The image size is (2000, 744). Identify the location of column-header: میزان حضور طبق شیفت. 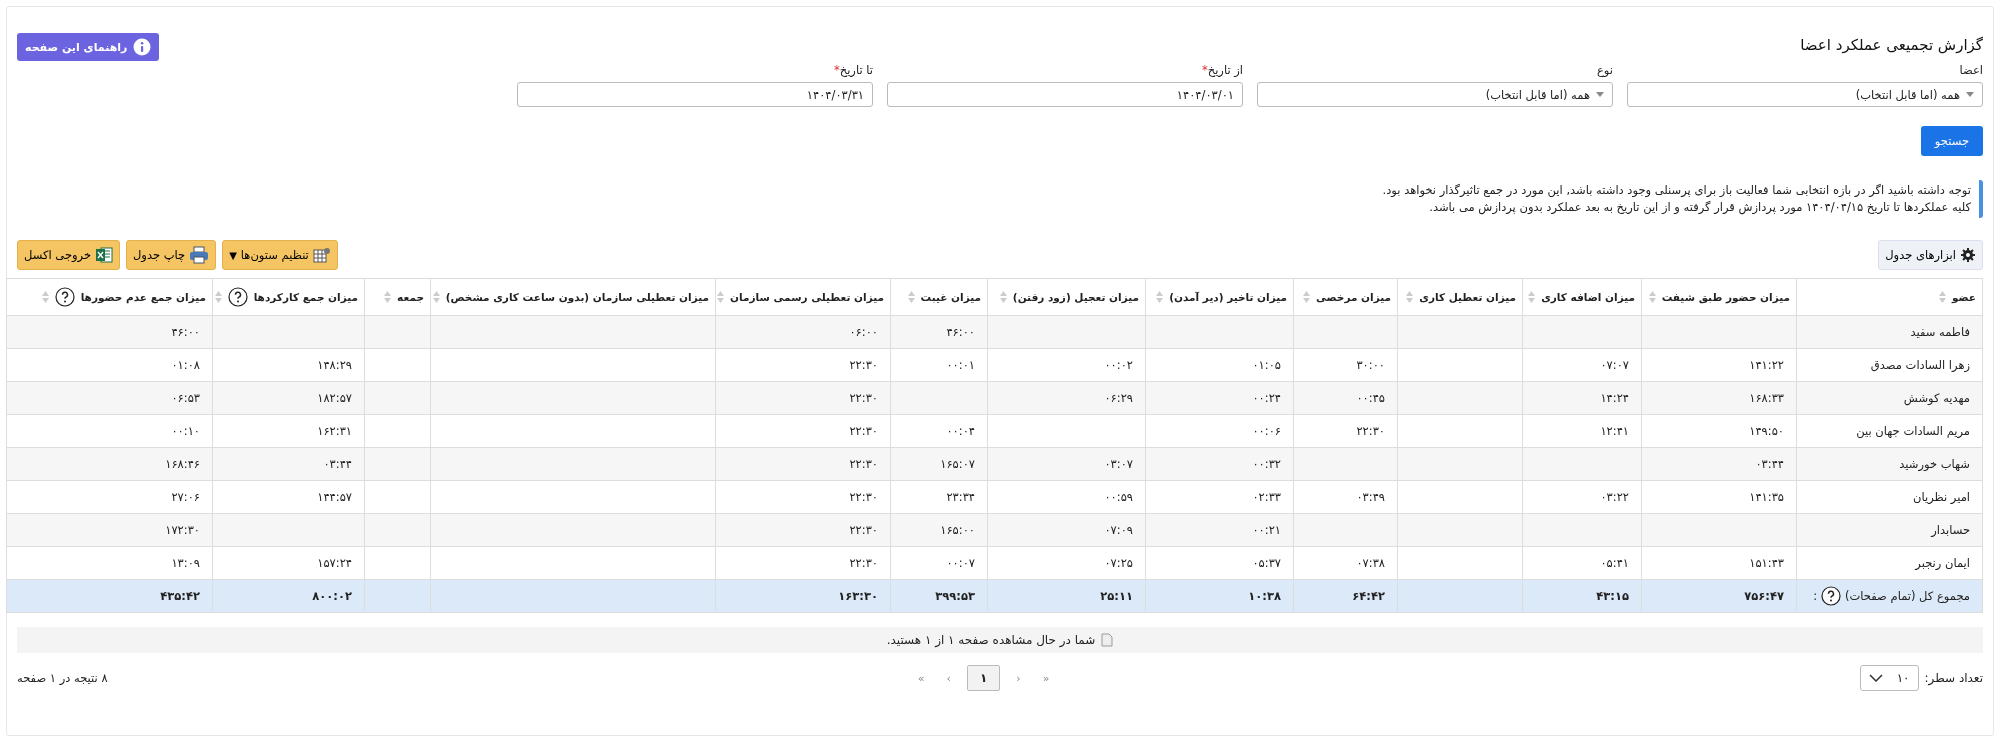
(1719, 297).